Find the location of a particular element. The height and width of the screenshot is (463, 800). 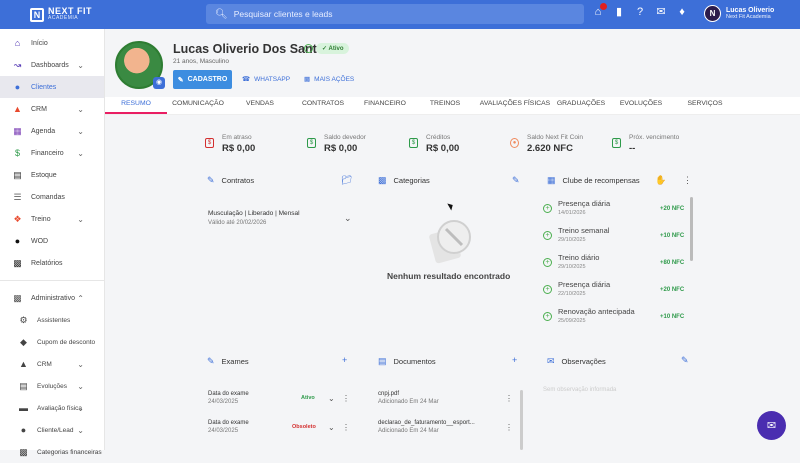

sidebar-subitem-avaliacao: ▬ Avaliação física ⌄ is located at coordinates (52, 408).